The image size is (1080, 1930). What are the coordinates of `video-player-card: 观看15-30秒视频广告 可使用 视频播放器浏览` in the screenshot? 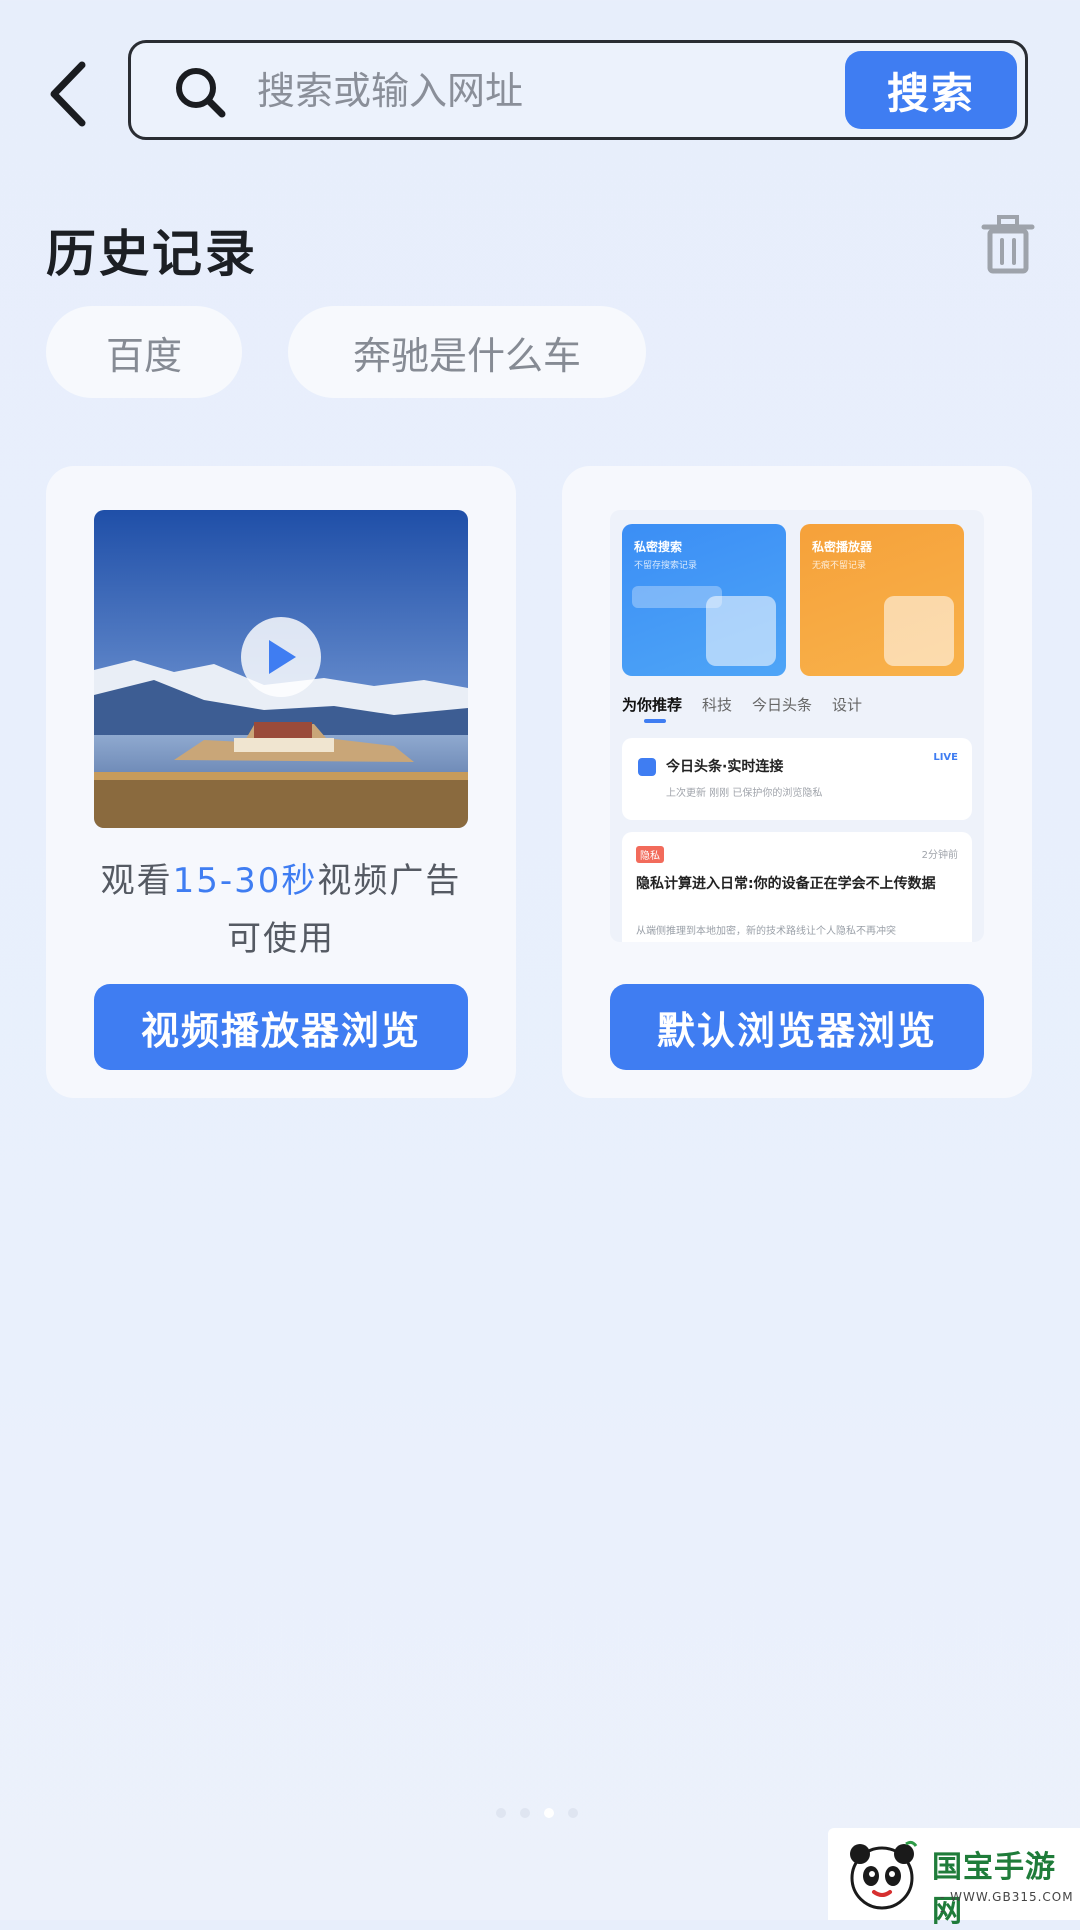 It's located at (281, 782).